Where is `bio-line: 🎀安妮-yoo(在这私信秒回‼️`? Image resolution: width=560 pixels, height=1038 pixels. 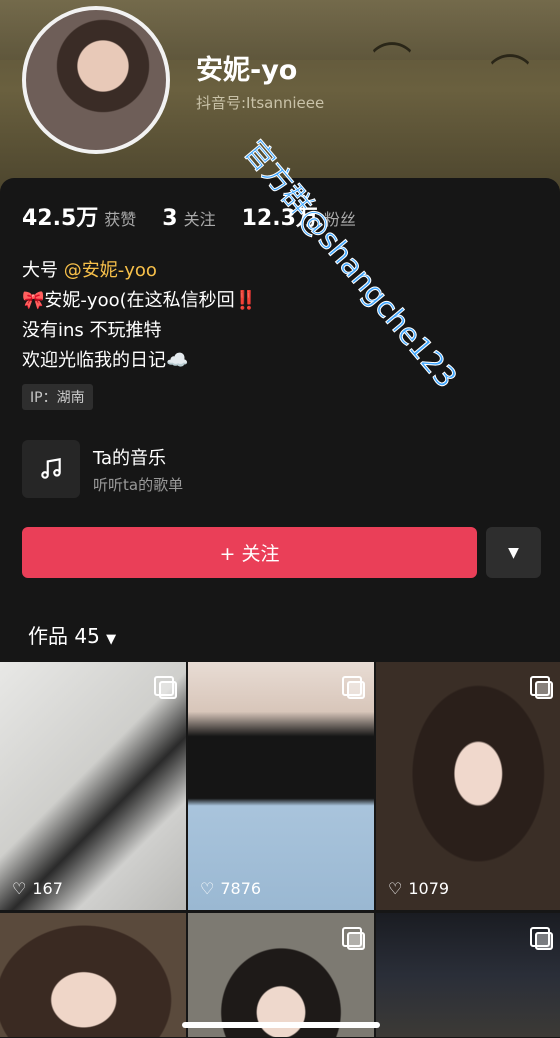 bio-line: 🎀安妮-yoo(在这私信秒回‼️ is located at coordinates (139, 301).